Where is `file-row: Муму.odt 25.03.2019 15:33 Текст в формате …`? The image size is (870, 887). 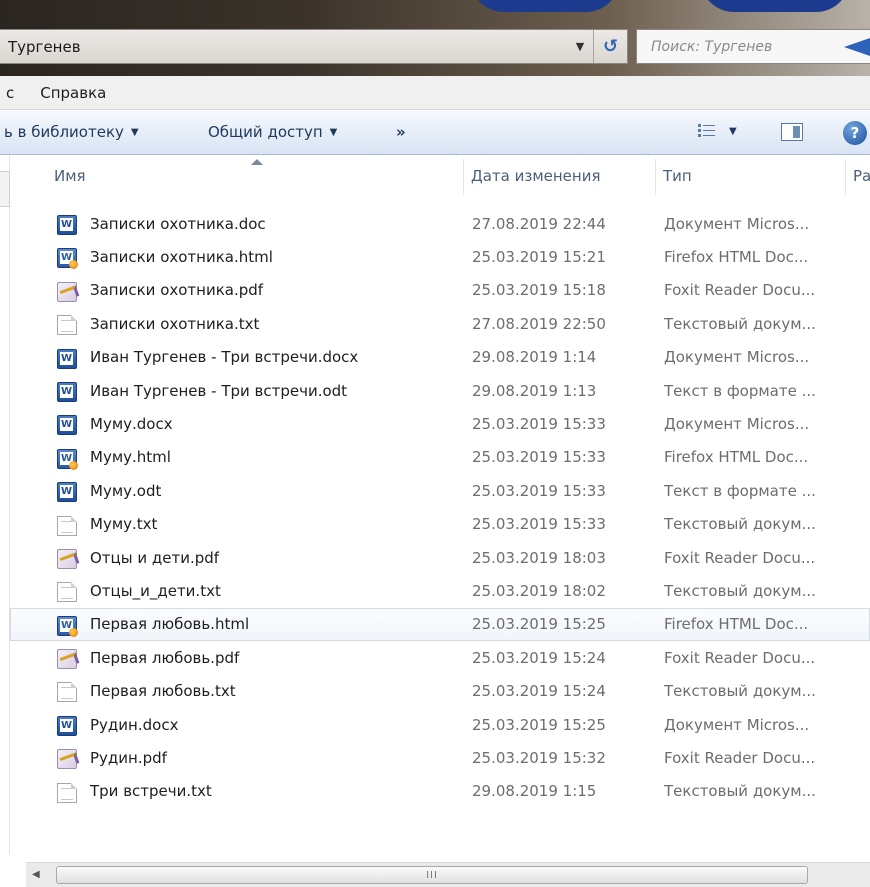 file-row: Муму.odt 25.03.2019 15:33 Текст в формате … is located at coordinates (440, 490).